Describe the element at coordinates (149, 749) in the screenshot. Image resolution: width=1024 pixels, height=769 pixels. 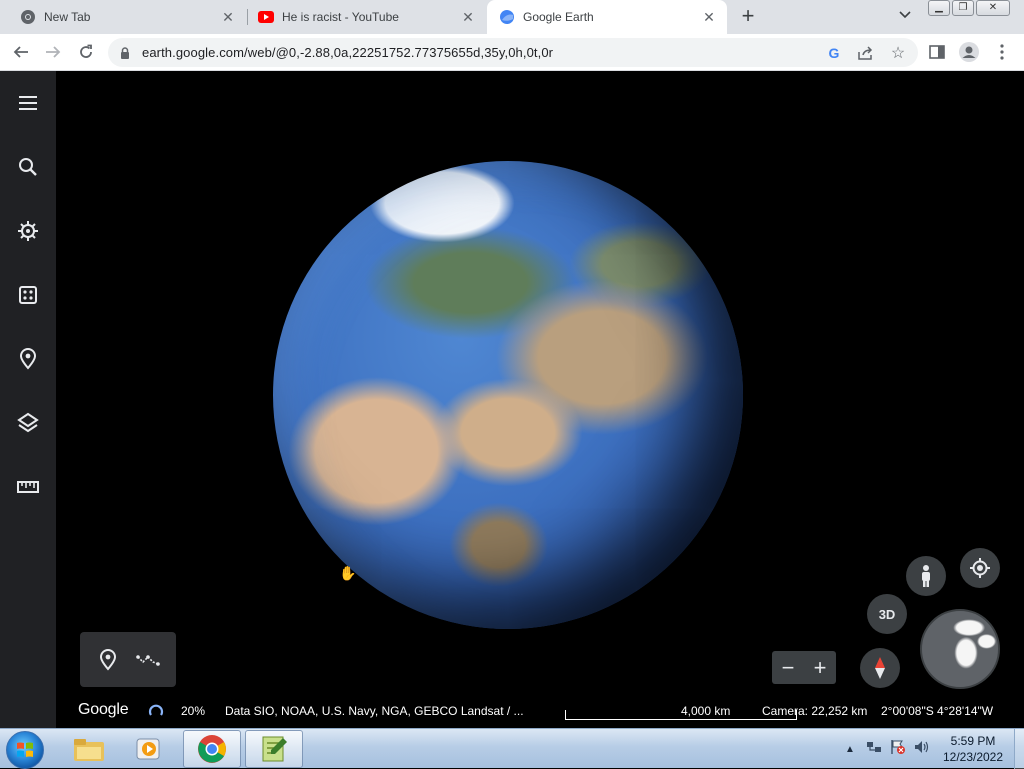
I see `media-player-icon` at that location.